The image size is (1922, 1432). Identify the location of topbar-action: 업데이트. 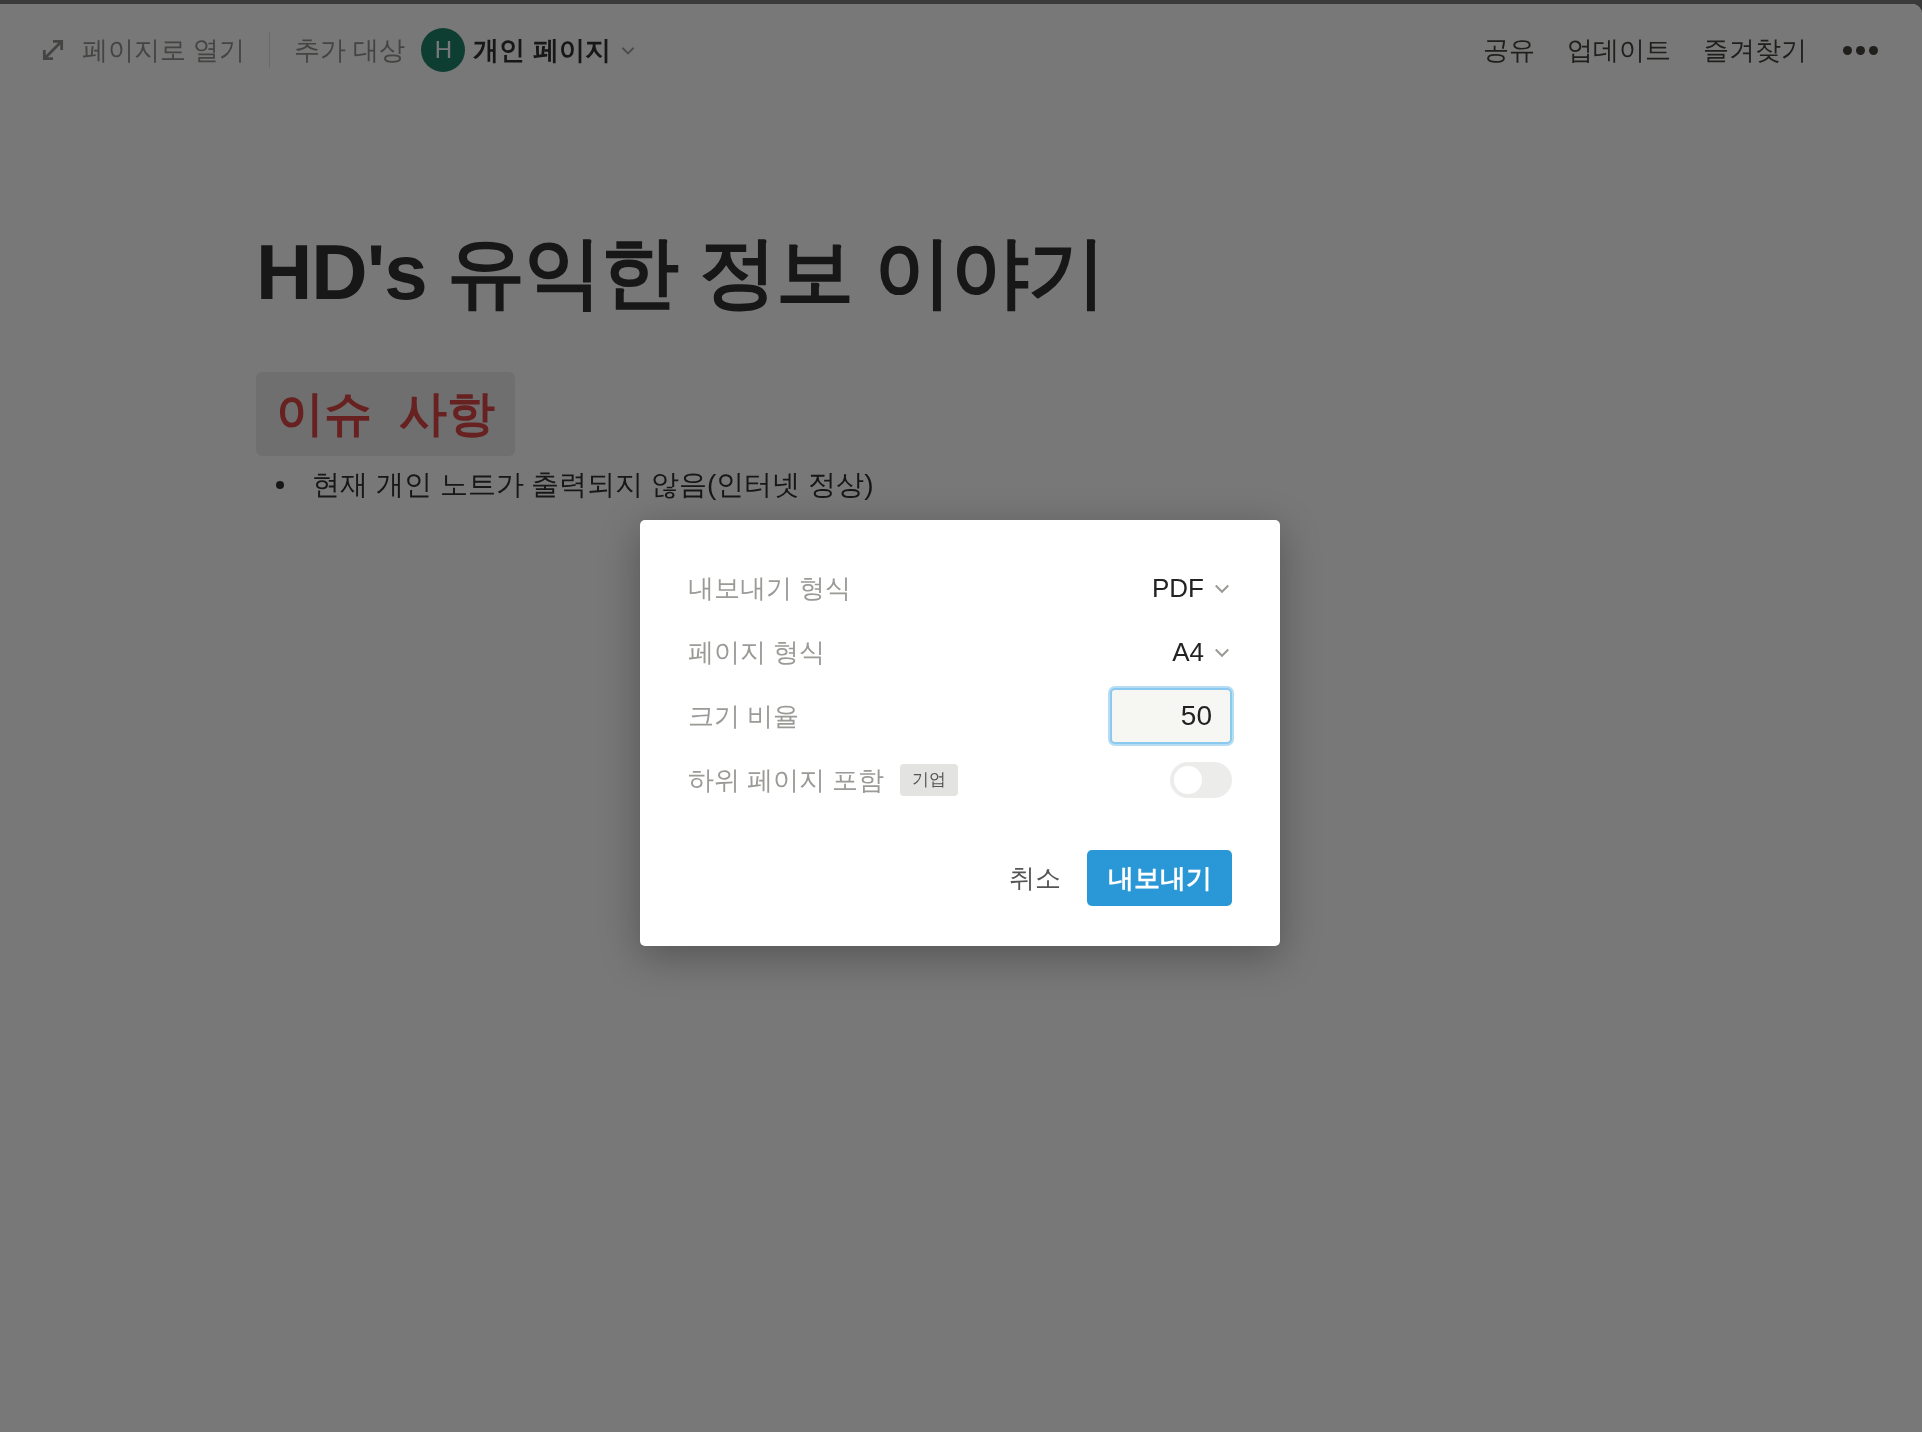
(1619, 50).